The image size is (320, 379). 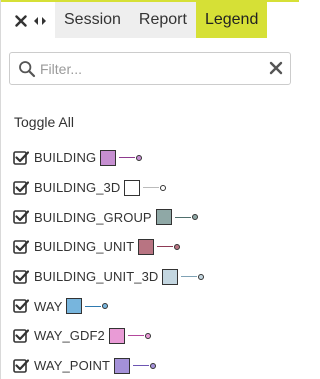 I want to click on top-bar: Session Report Legend, so click(x=150, y=19).